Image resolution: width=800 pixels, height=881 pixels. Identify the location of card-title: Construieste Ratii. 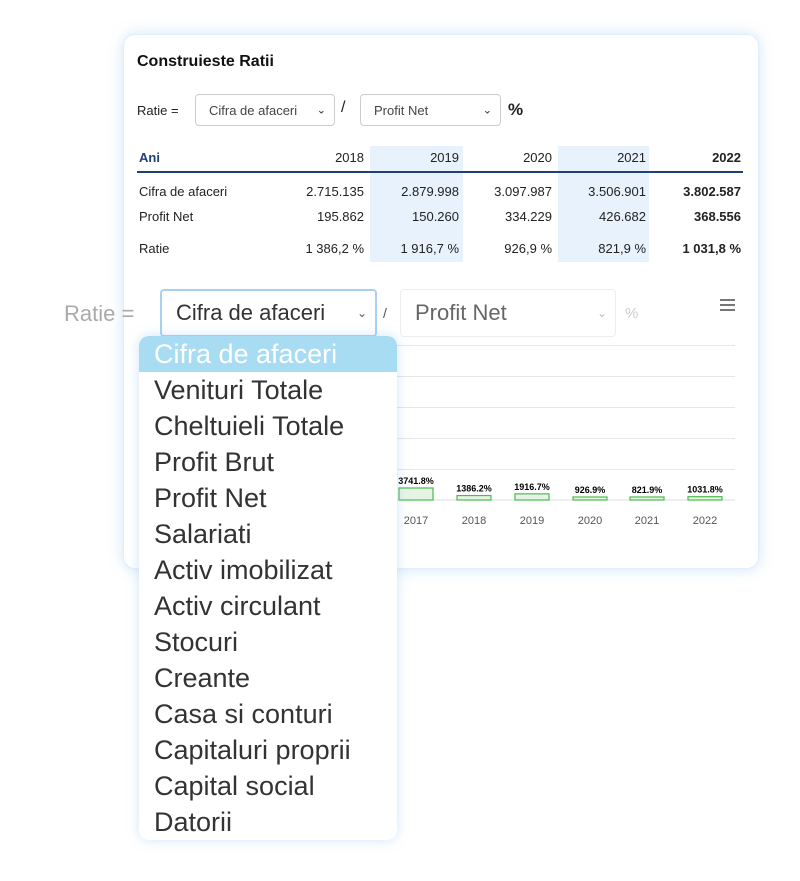
(205, 61).